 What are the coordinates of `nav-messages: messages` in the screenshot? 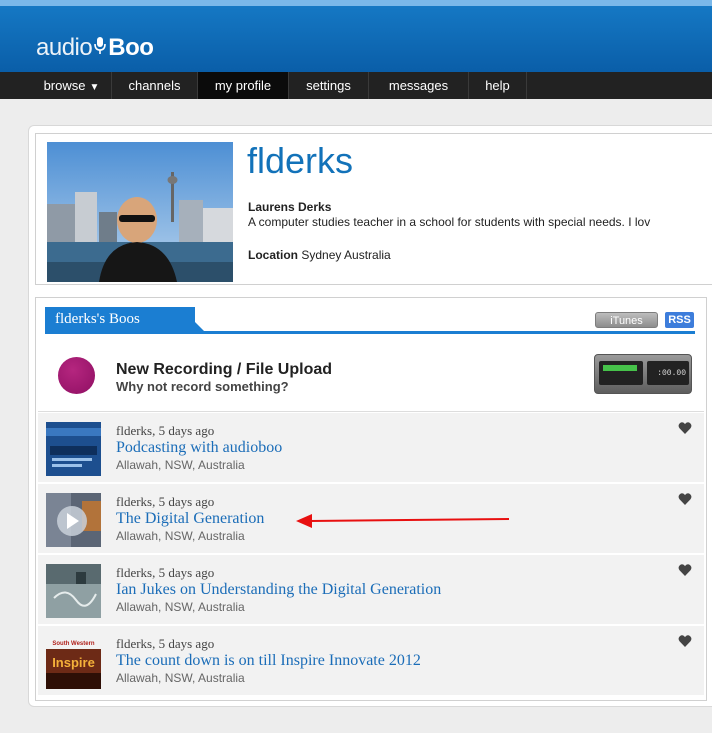 It's located at (419, 85).